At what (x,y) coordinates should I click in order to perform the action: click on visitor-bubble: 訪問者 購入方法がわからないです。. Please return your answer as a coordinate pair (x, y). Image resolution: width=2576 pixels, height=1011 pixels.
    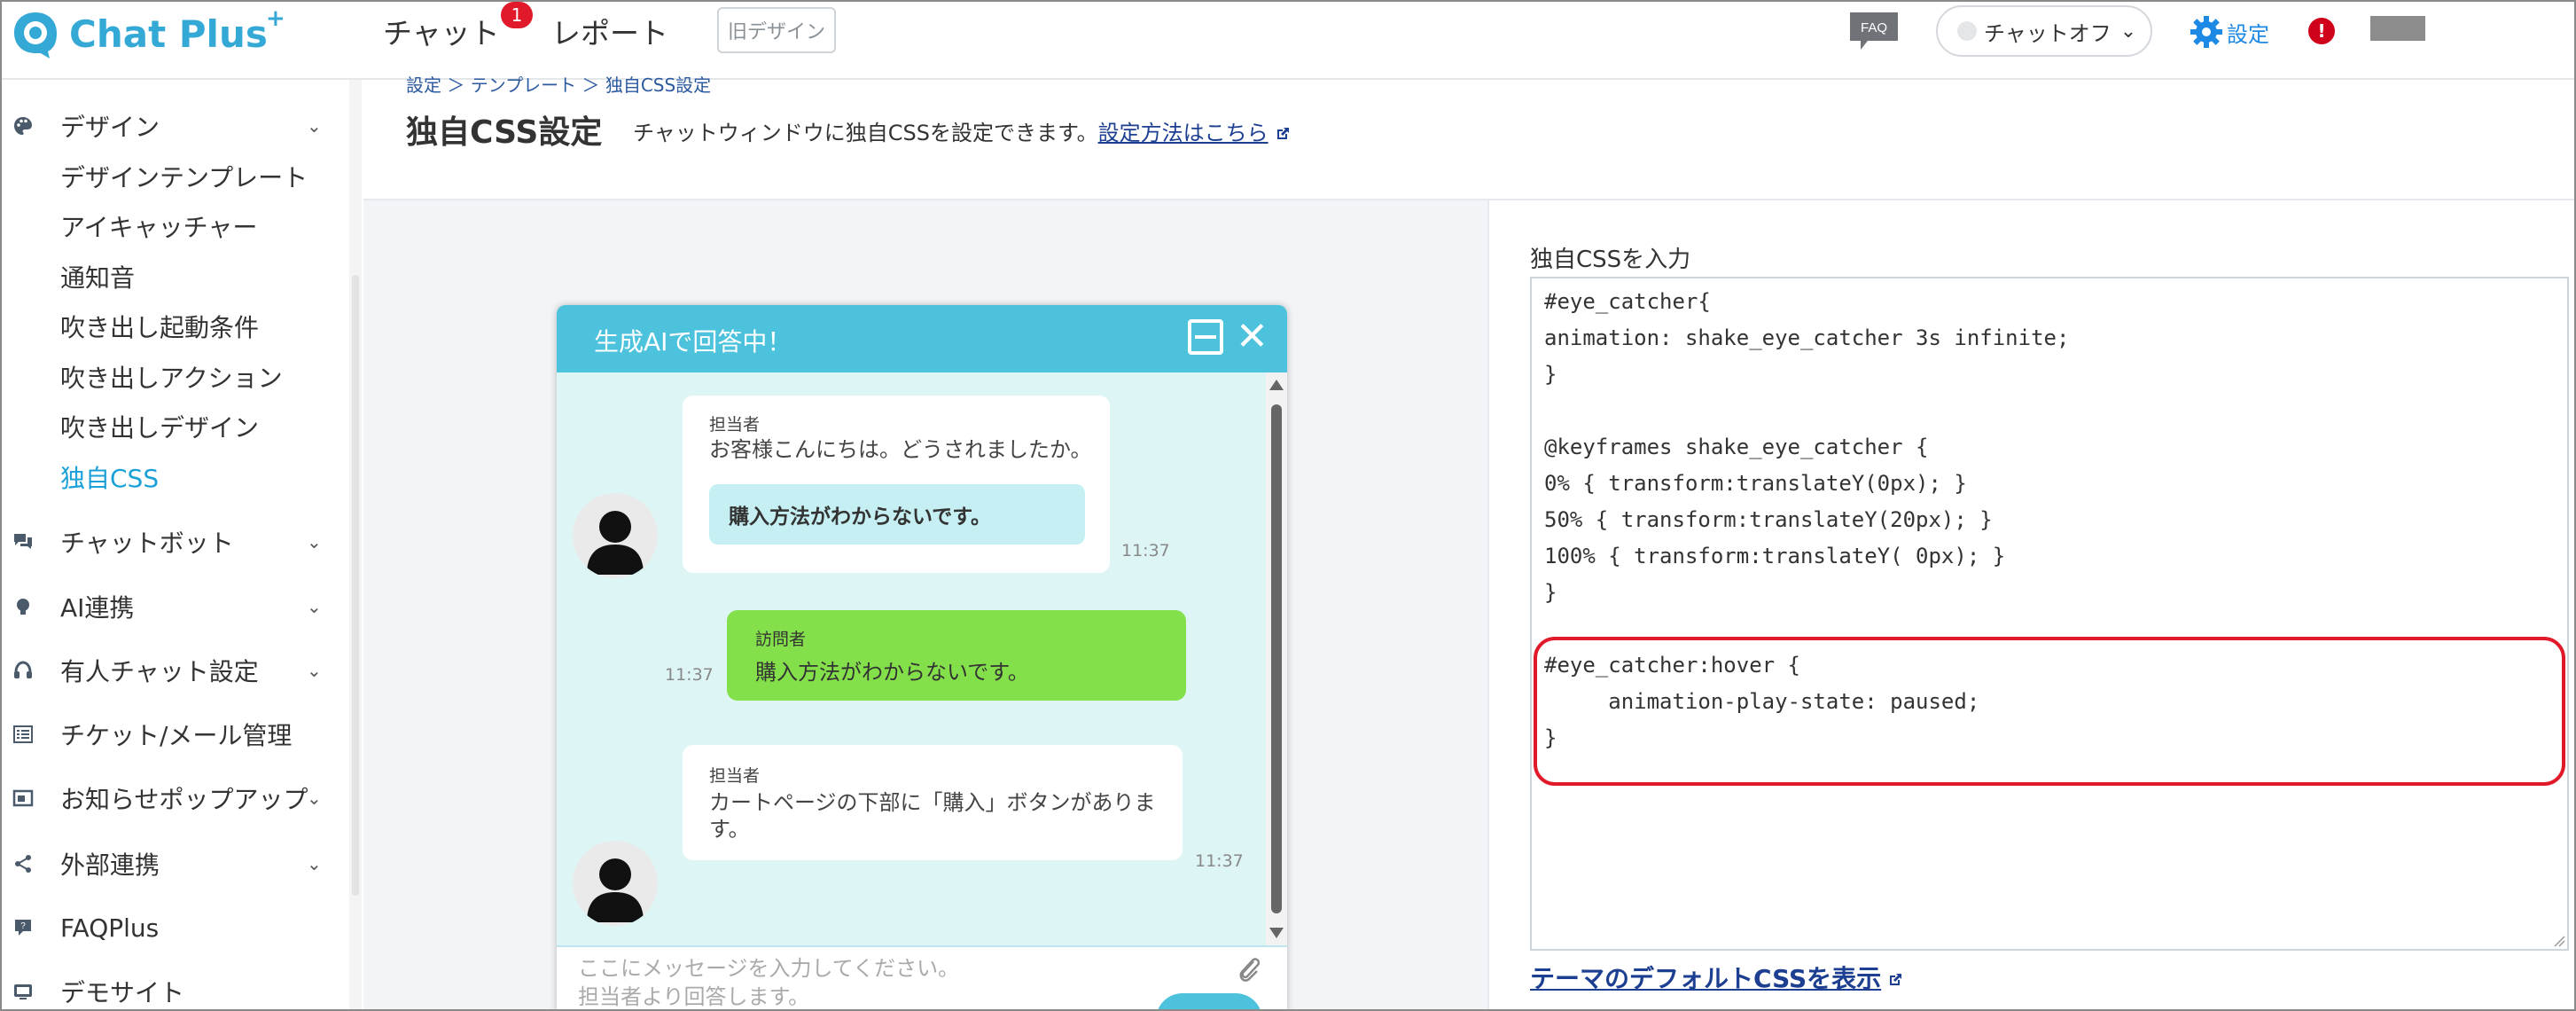
    Looking at the image, I should click on (956, 656).